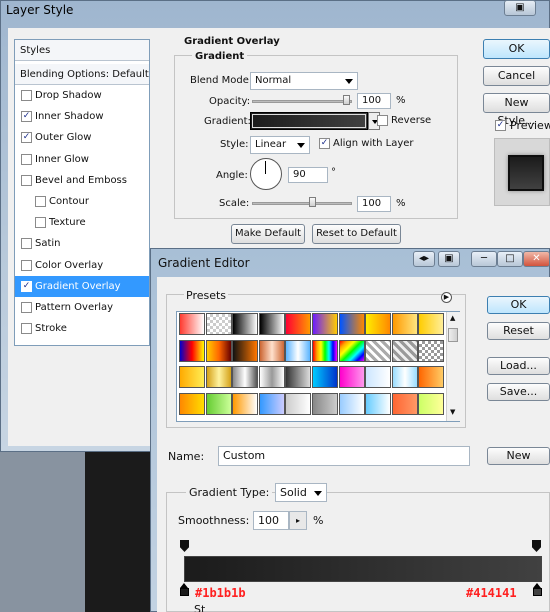 This screenshot has width=550, height=612. I want to click on maximize-button: □, so click(510, 259).